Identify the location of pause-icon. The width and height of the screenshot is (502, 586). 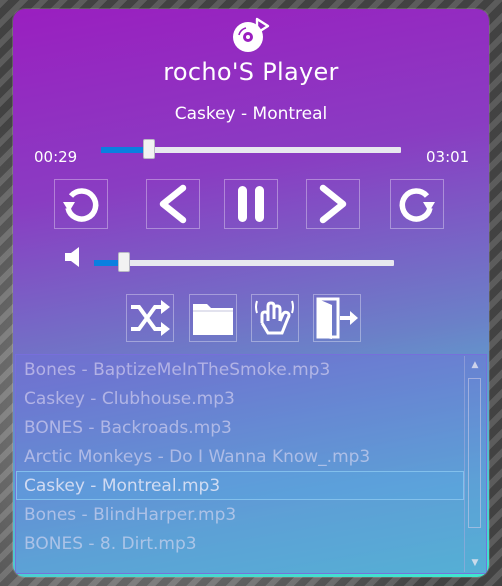
(251, 204).